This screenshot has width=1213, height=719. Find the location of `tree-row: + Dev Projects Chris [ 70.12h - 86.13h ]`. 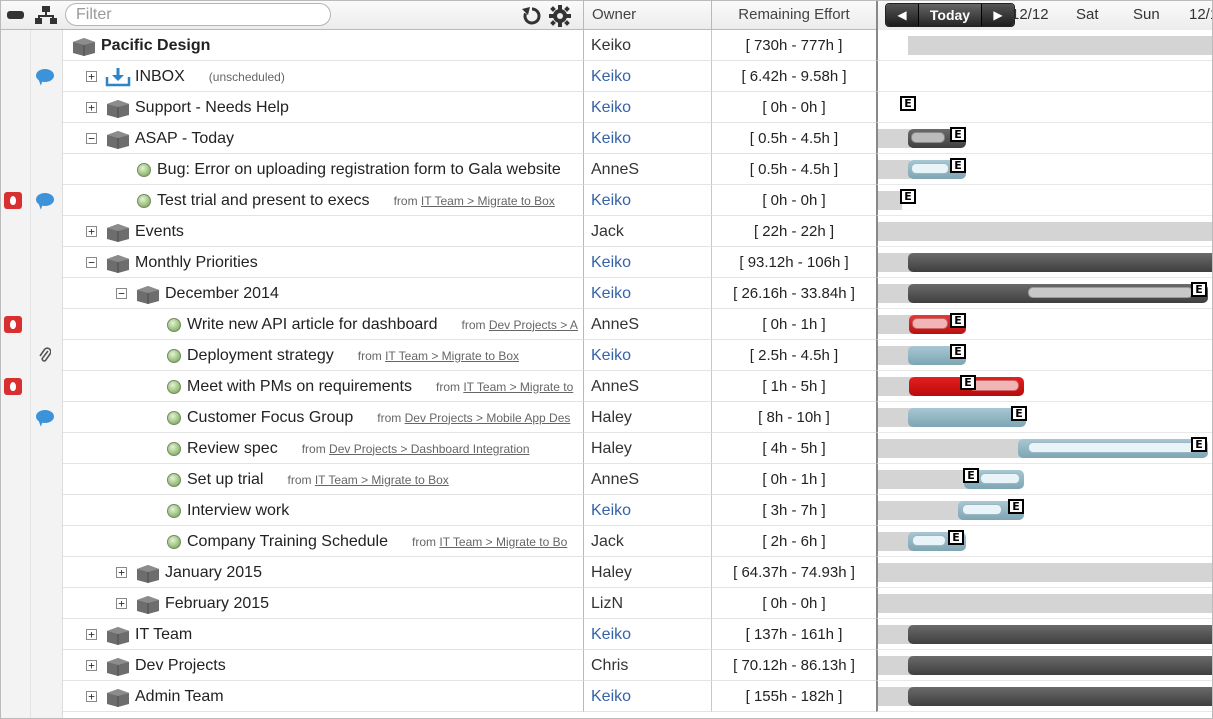

tree-row: + Dev Projects Chris [ 70.12h - 86.13h ] is located at coordinates (606, 665).